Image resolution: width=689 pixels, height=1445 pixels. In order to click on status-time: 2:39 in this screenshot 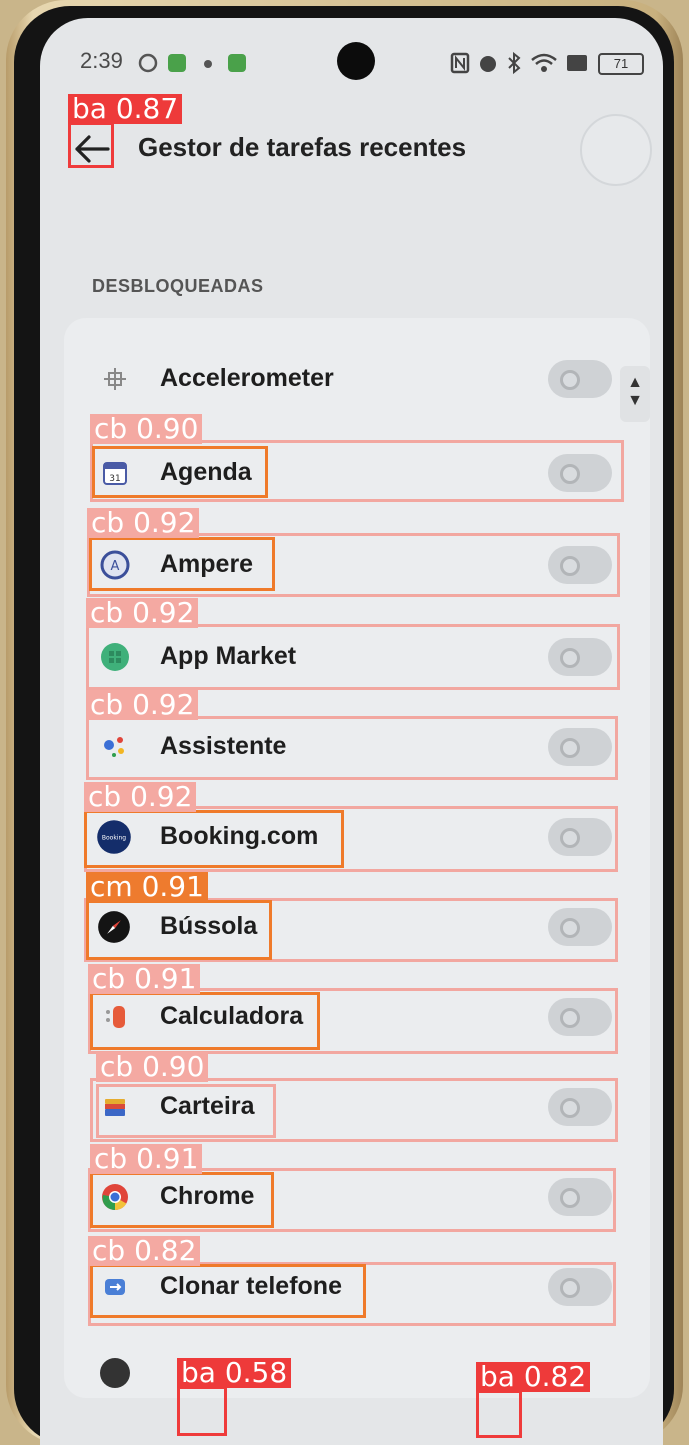, I will do `click(101, 60)`.